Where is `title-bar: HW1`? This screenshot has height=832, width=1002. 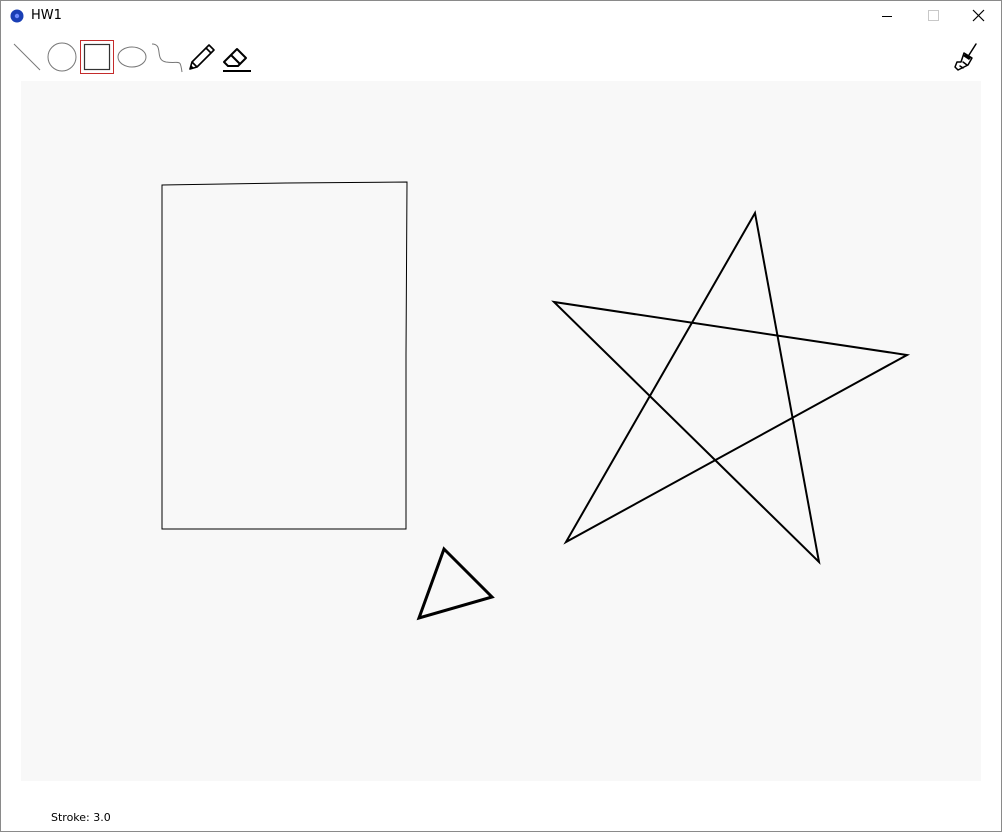 title-bar: HW1 is located at coordinates (501, 16).